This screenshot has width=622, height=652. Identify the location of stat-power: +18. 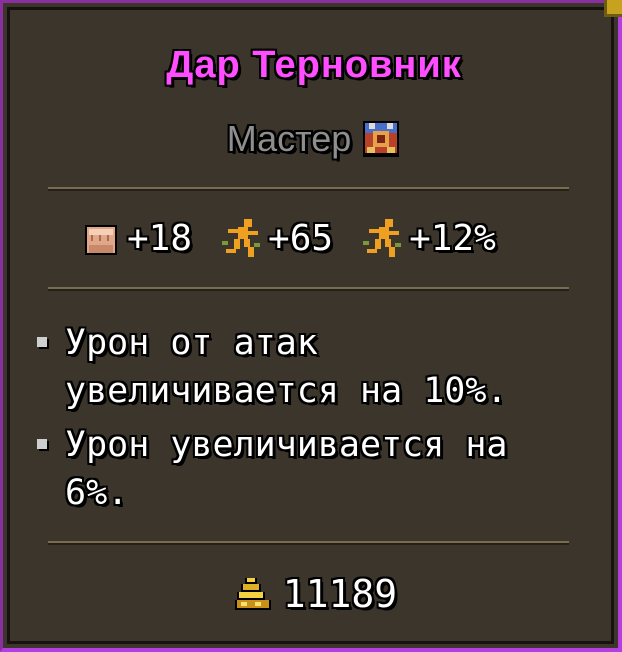
(134, 239).